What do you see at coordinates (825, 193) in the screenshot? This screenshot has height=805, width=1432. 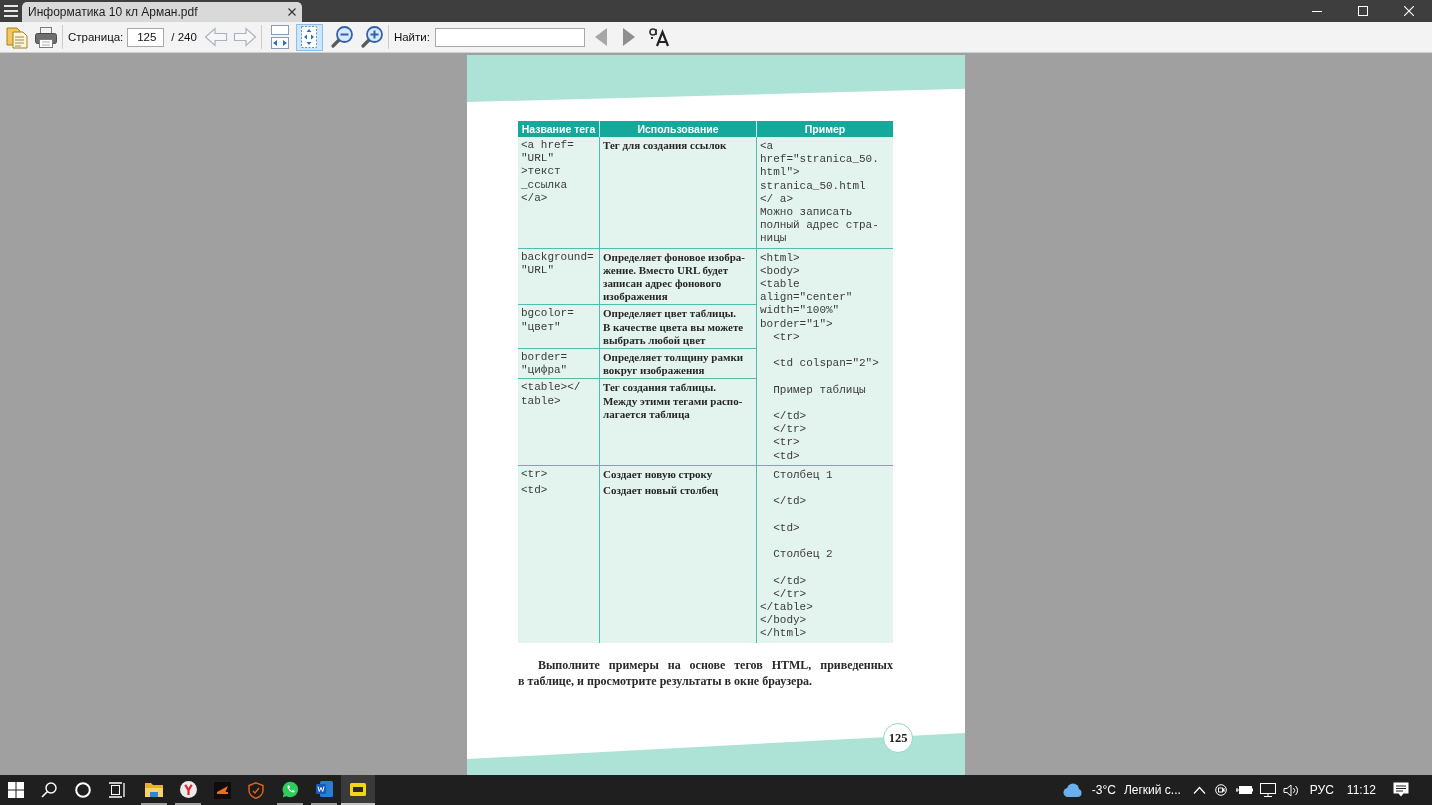 I see `table-cell: <a href="stranica_50. html"> stranica_50.html </ a> Можно записать полный адрес стра- ницы` at bounding box center [825, 193].